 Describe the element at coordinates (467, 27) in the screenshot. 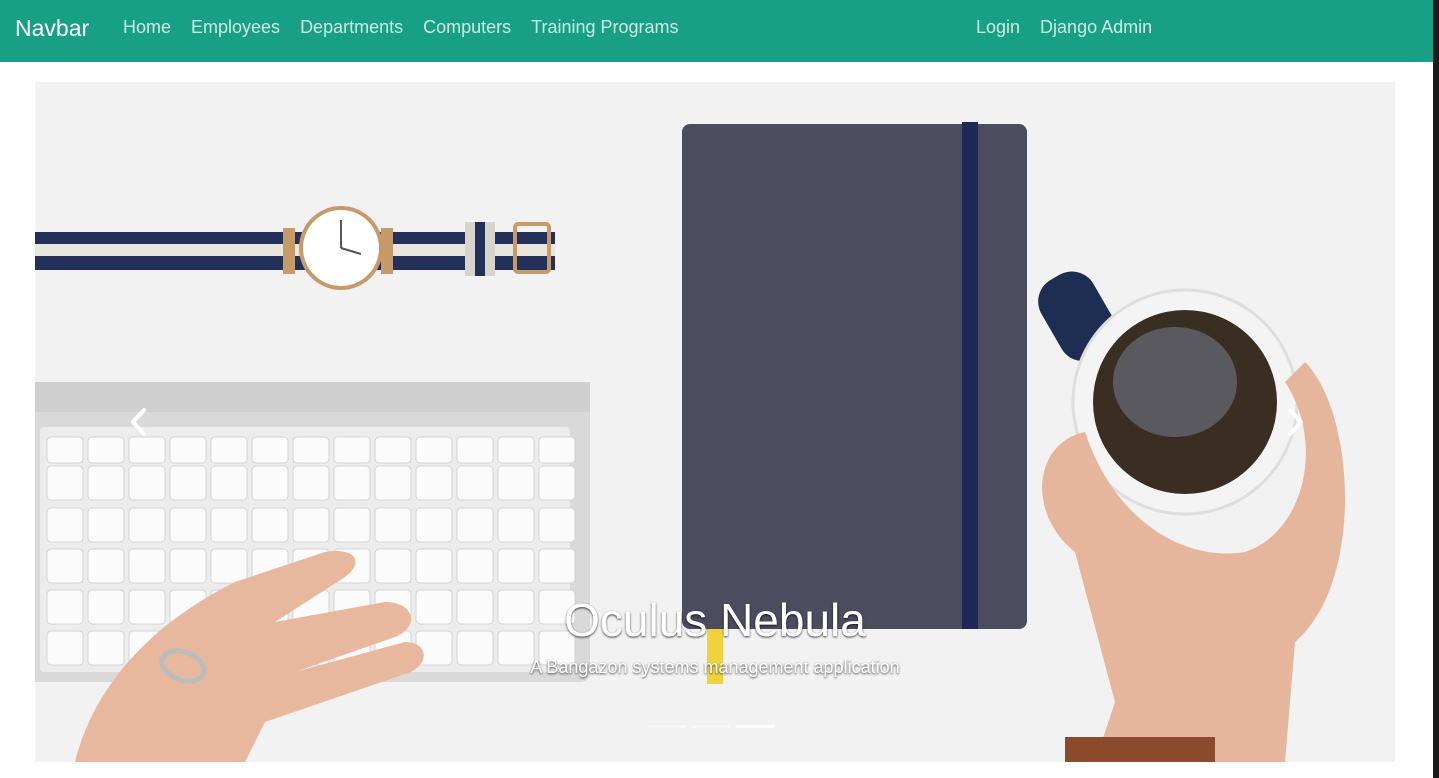

I see `nav-link-computers: Computers` at that location.